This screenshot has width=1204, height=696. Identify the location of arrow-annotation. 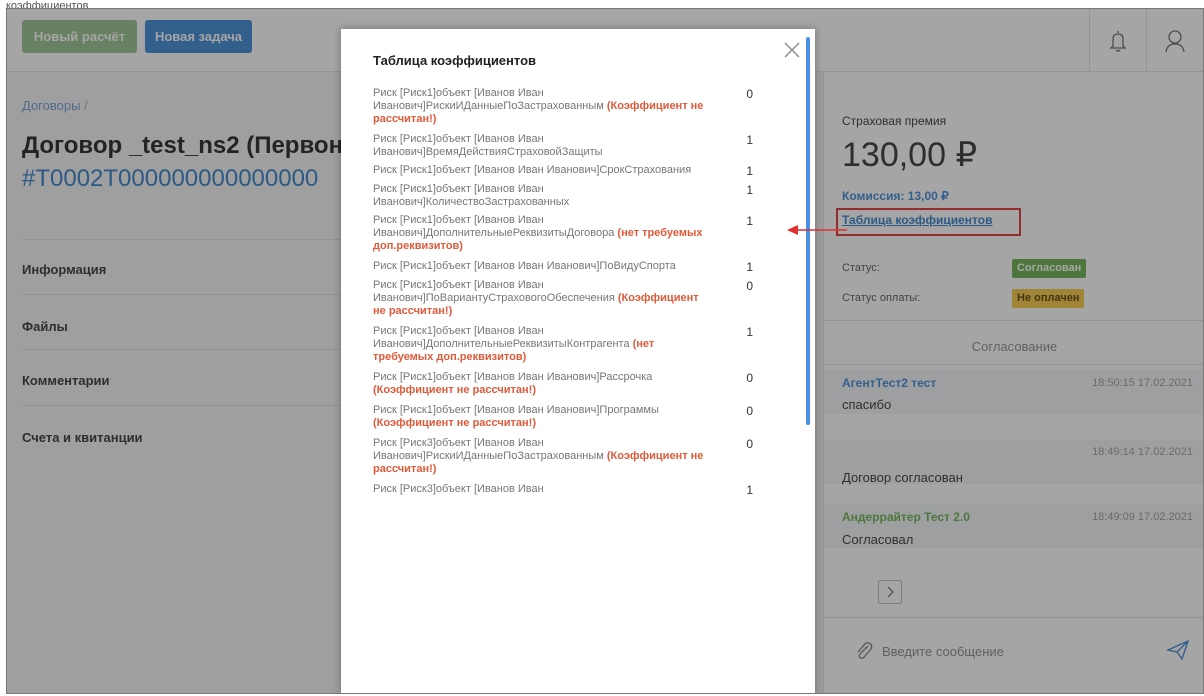
(817, 230).